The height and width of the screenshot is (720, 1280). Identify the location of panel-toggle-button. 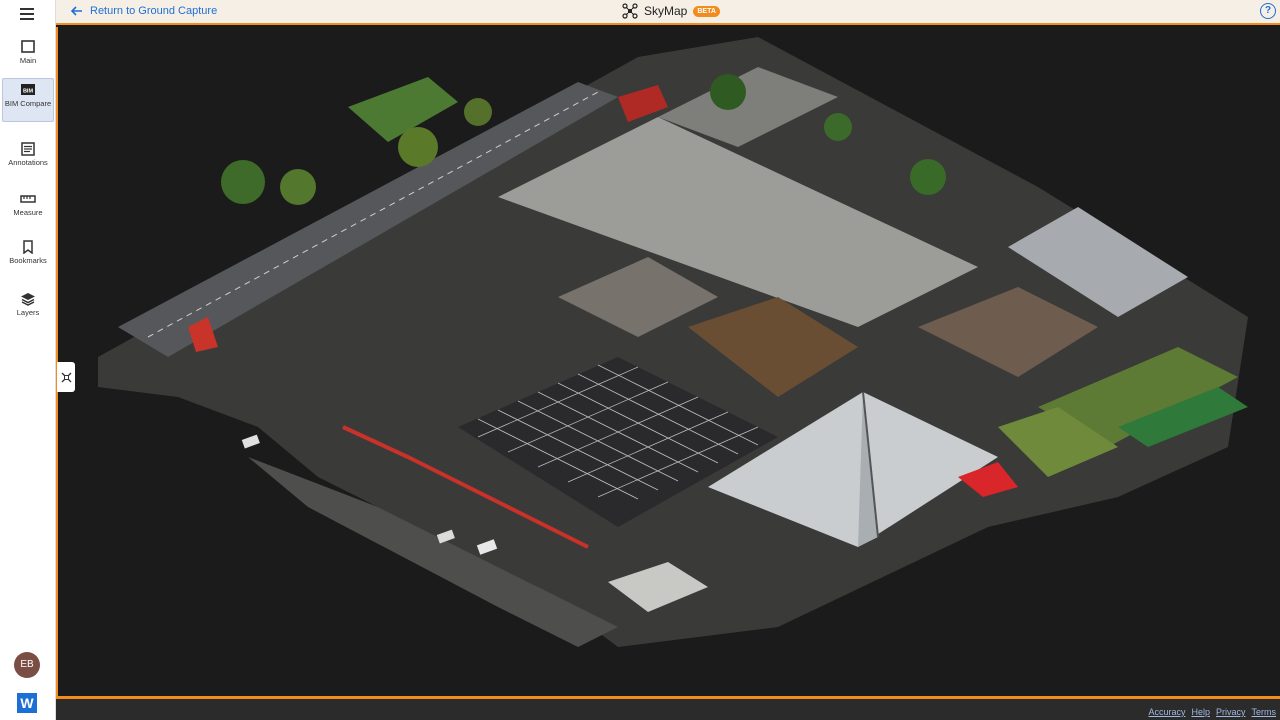
(66, 377).